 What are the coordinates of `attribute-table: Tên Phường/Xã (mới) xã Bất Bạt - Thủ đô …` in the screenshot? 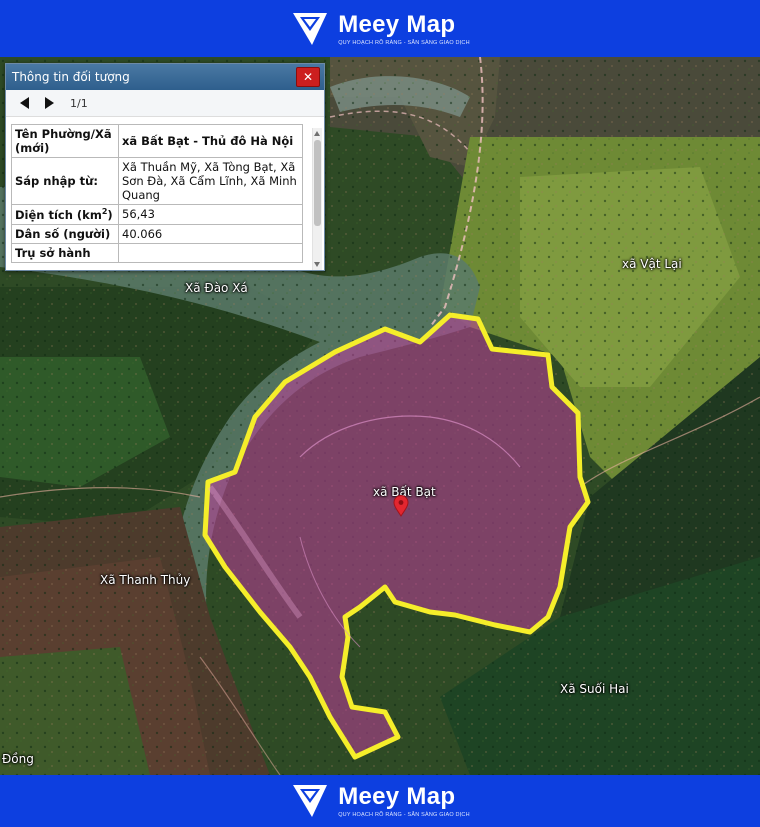 It's located at (157, 193).